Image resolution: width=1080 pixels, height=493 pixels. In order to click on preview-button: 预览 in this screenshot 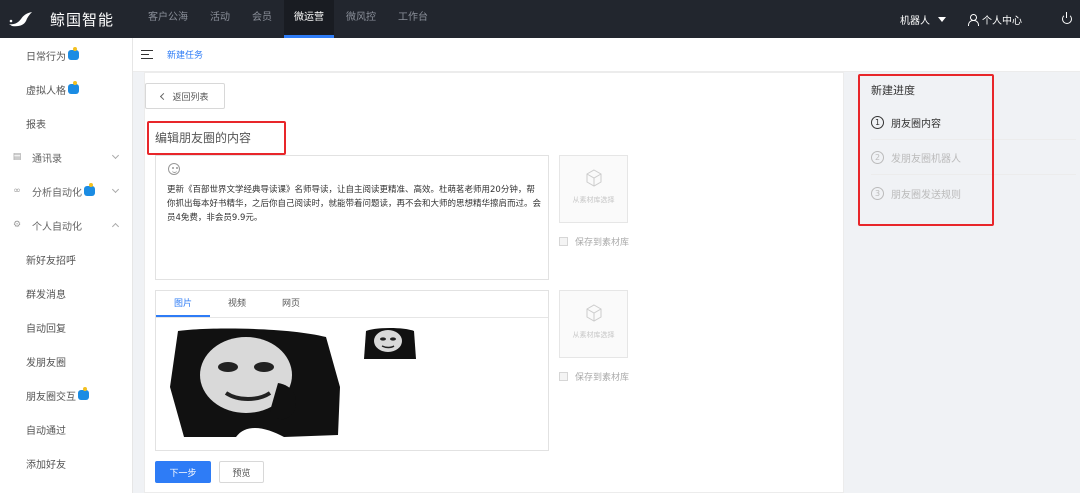, I will do `click(241, 472)`.